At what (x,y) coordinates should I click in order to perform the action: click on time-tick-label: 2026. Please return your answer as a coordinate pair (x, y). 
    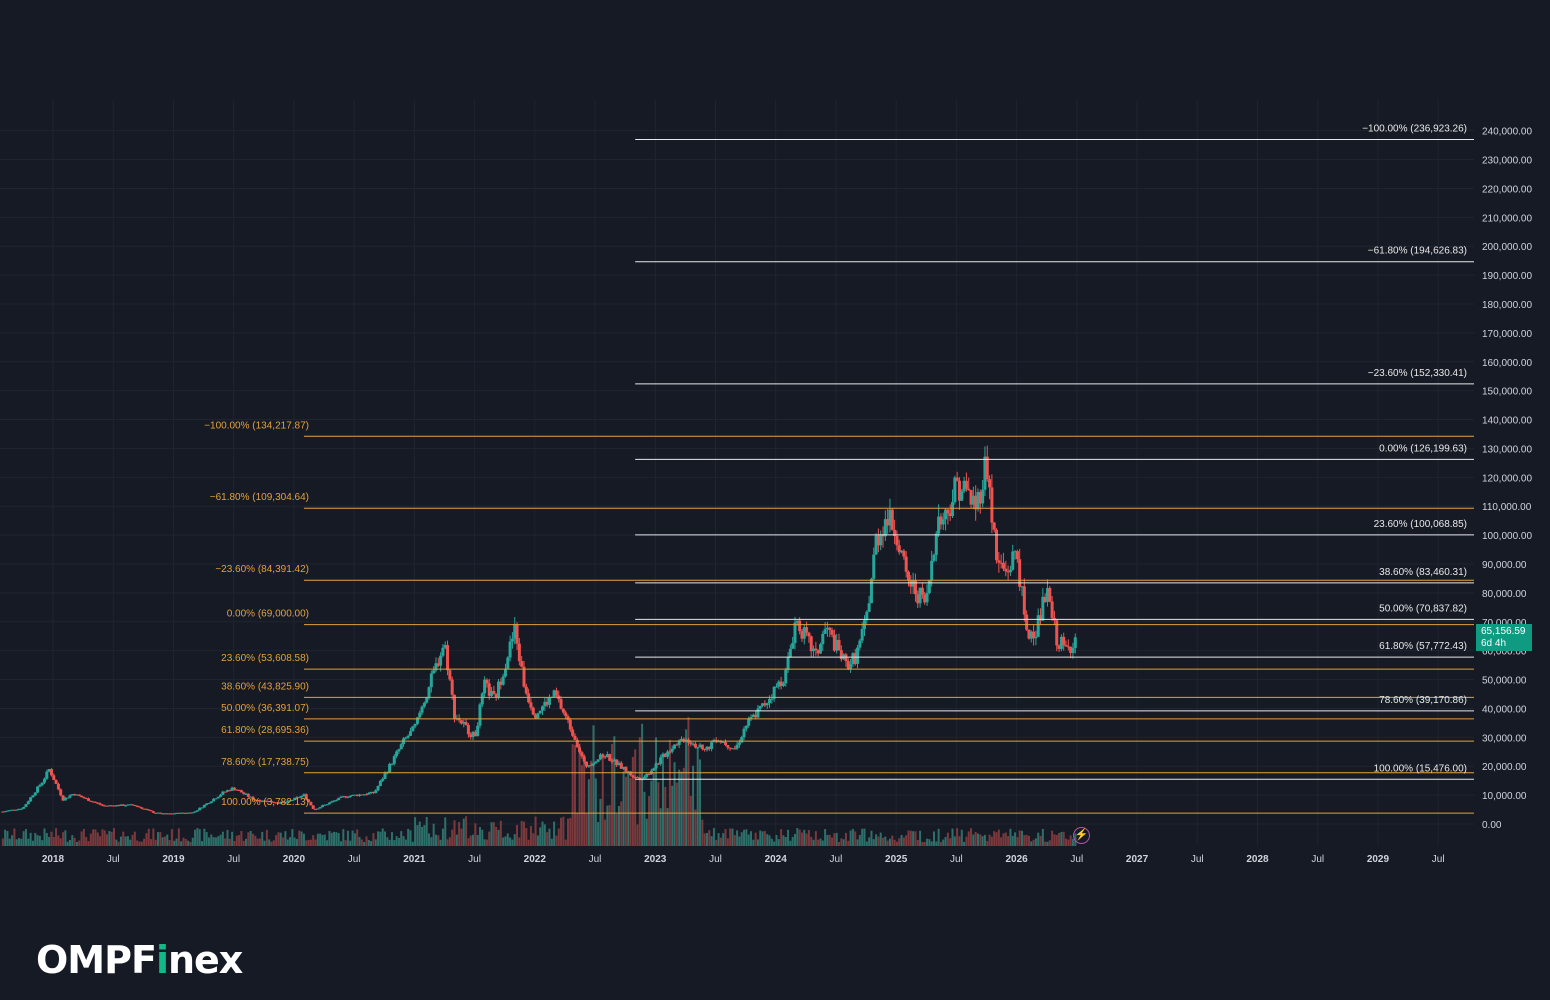
    Looking at the image, I should click on (1016, 859).